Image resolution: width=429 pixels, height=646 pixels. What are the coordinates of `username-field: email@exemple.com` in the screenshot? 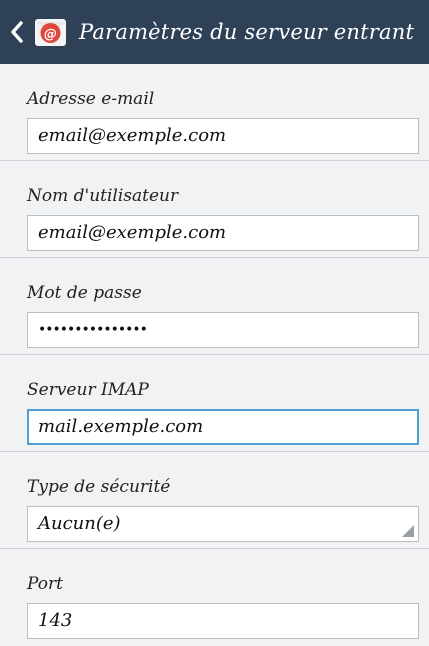 It's located at (223, 233).